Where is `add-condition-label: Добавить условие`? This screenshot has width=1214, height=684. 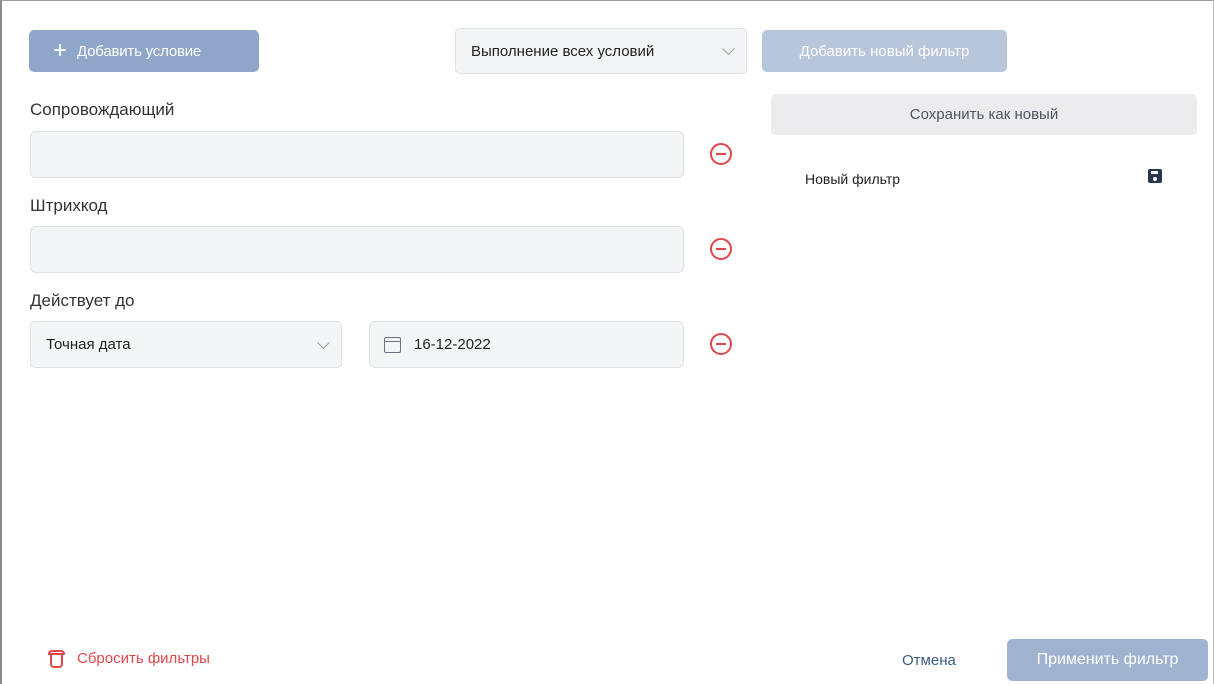
add-condition-label: Добавить условие is located at coordinates (139, 51).